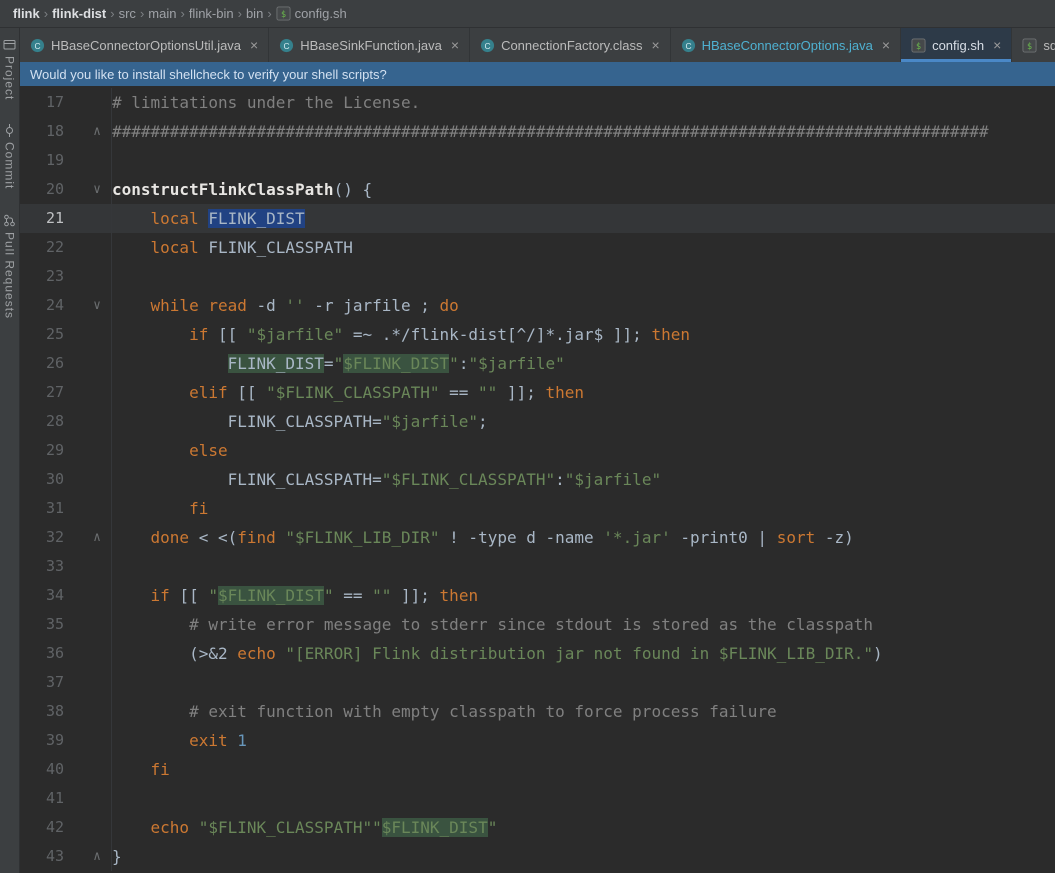 The height and width of the screenshot is (873, 1055). I want to click on tab-label: ConnectionFactory.class, so click(572, 45).